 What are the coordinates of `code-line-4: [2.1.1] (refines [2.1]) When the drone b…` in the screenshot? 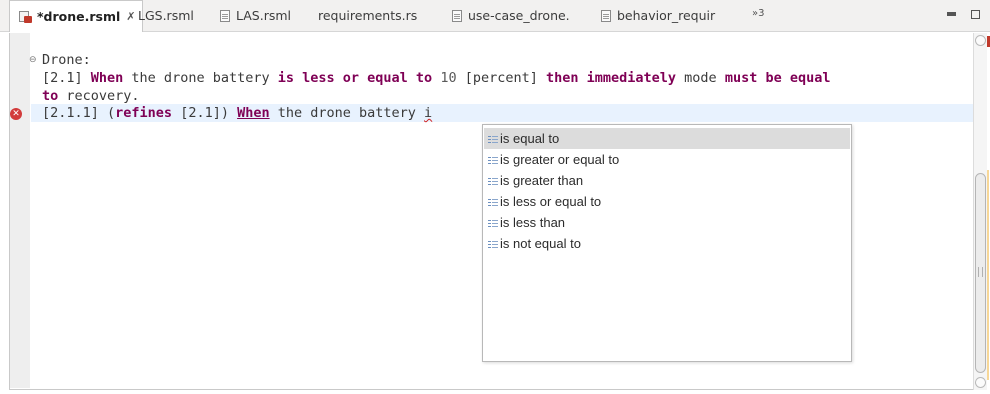 It's located at (237, 113).